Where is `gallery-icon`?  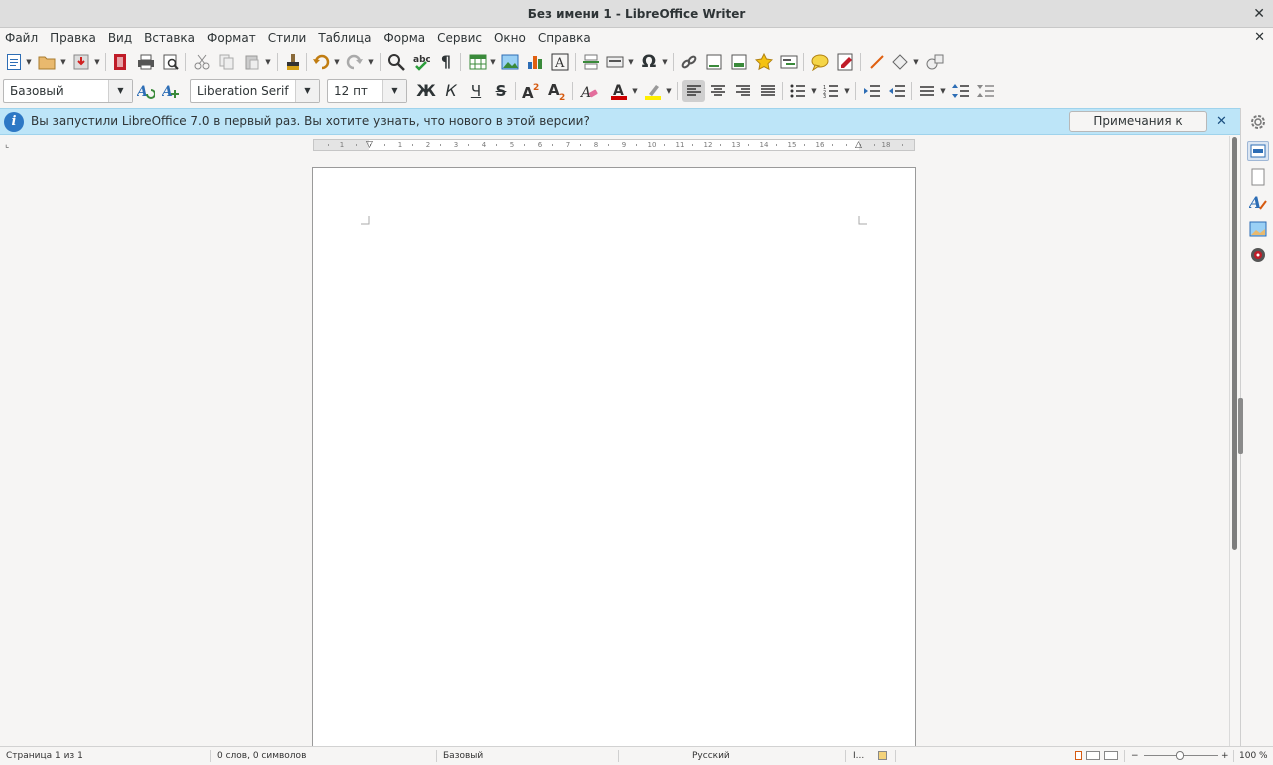
gallery-icon is located at coordinates (1258, 229).